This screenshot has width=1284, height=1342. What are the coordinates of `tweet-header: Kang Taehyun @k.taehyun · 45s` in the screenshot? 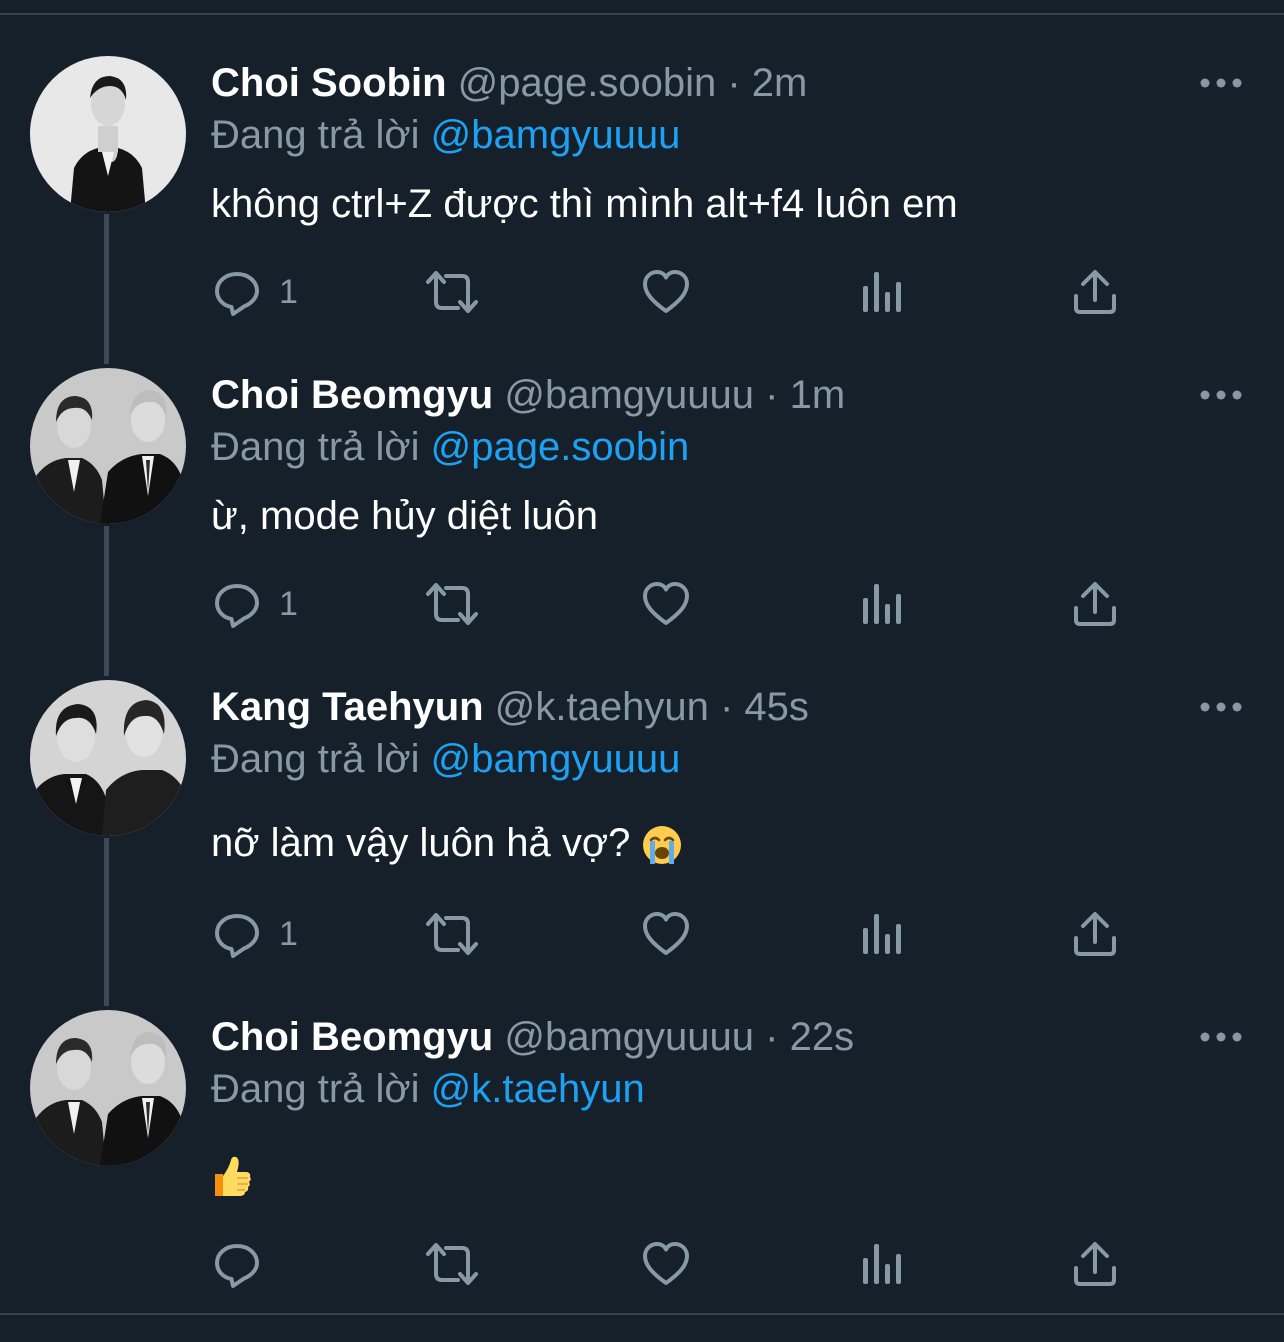 It's located at (510, 707).